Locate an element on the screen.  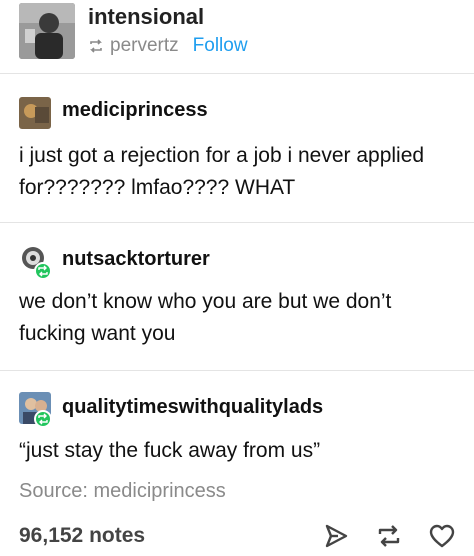
post-username: nutsacktorturer is located at coordinates (136, 259).